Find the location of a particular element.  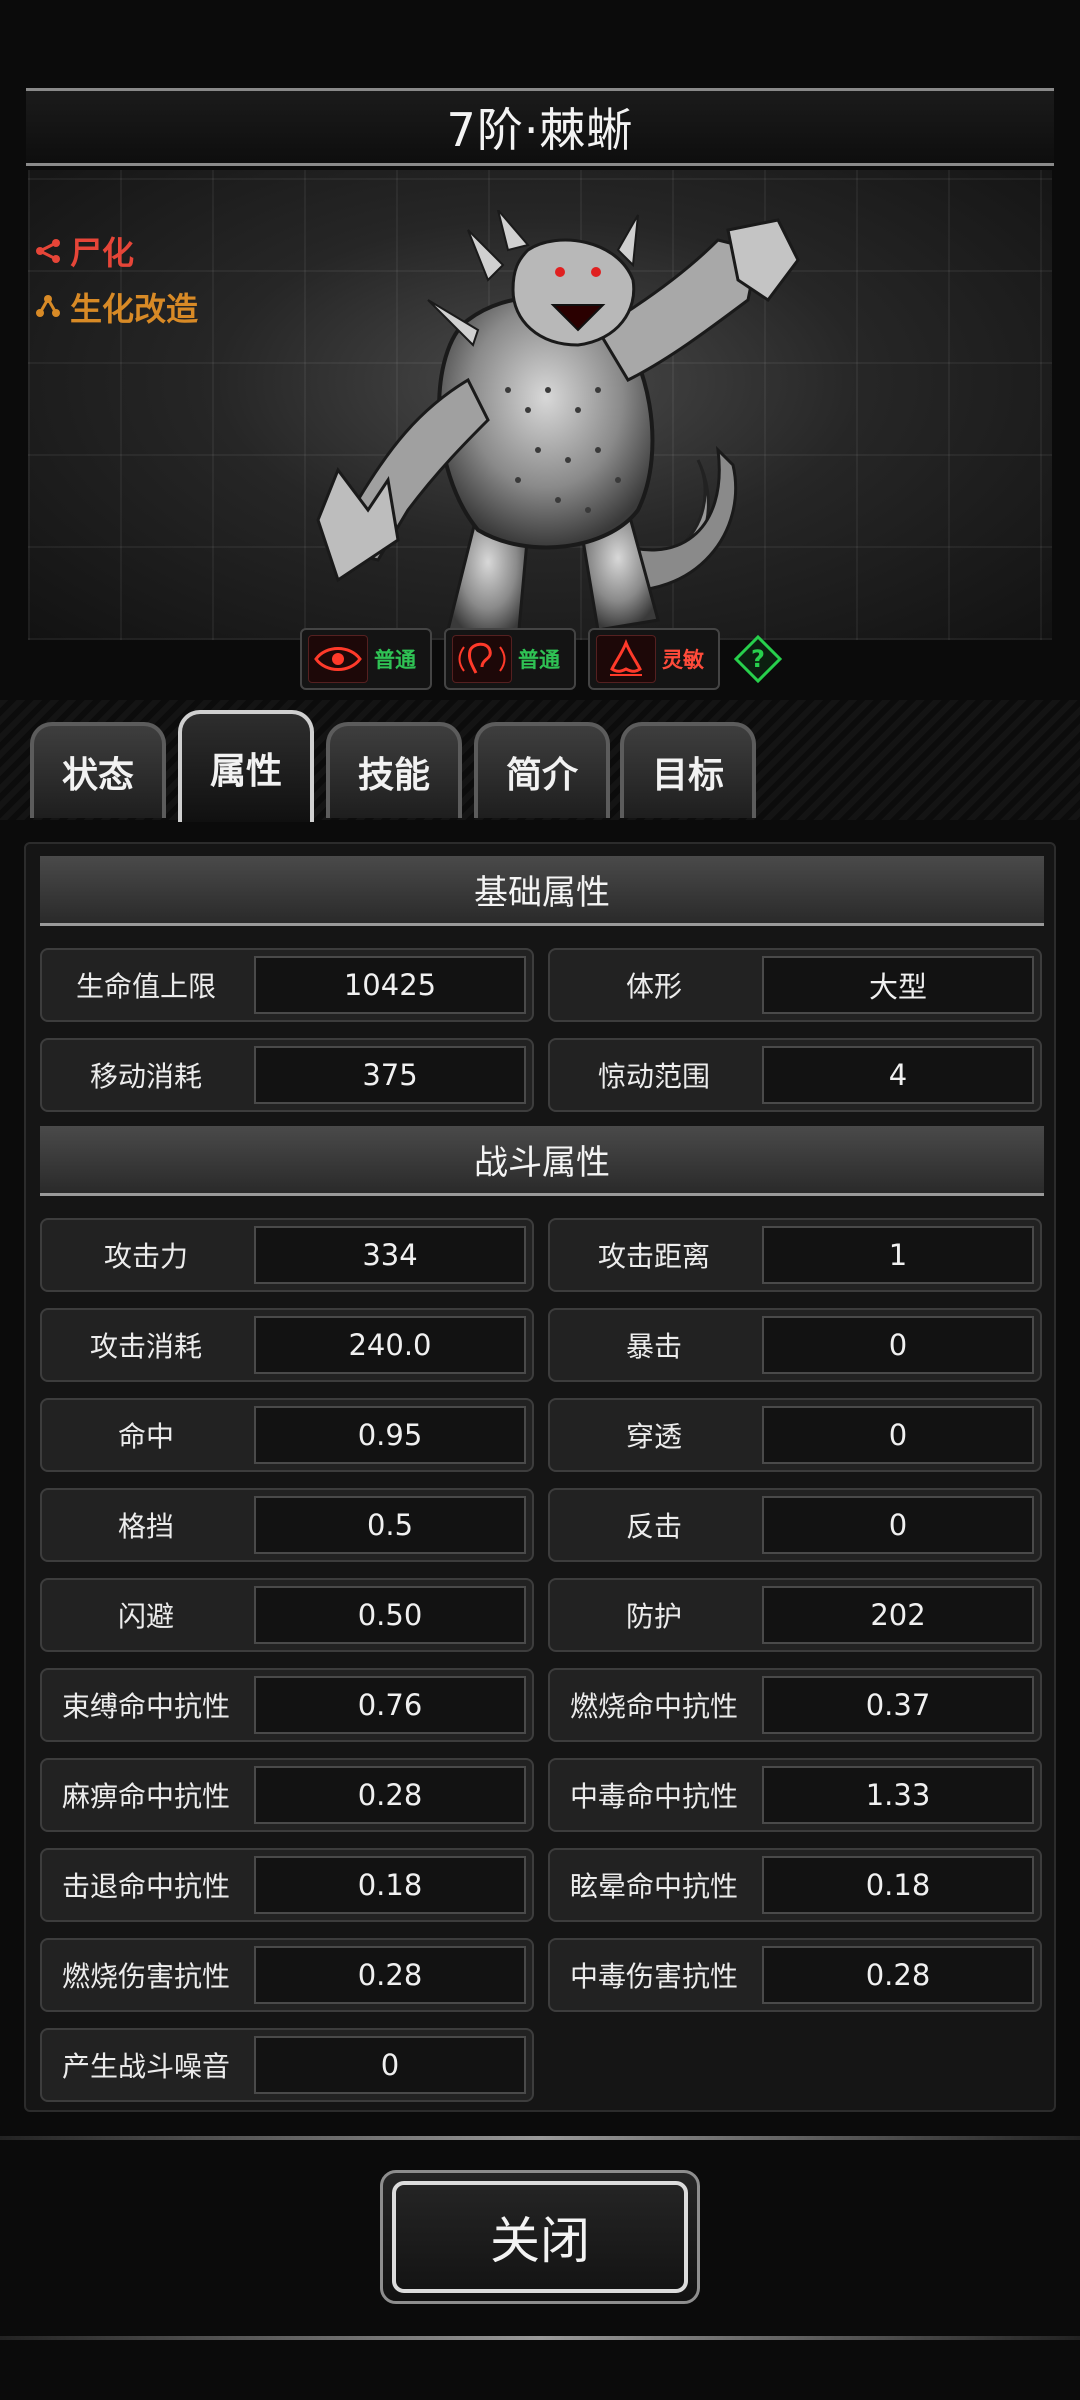

stat-value: 0.37 is located at coordinates (898, 1705).